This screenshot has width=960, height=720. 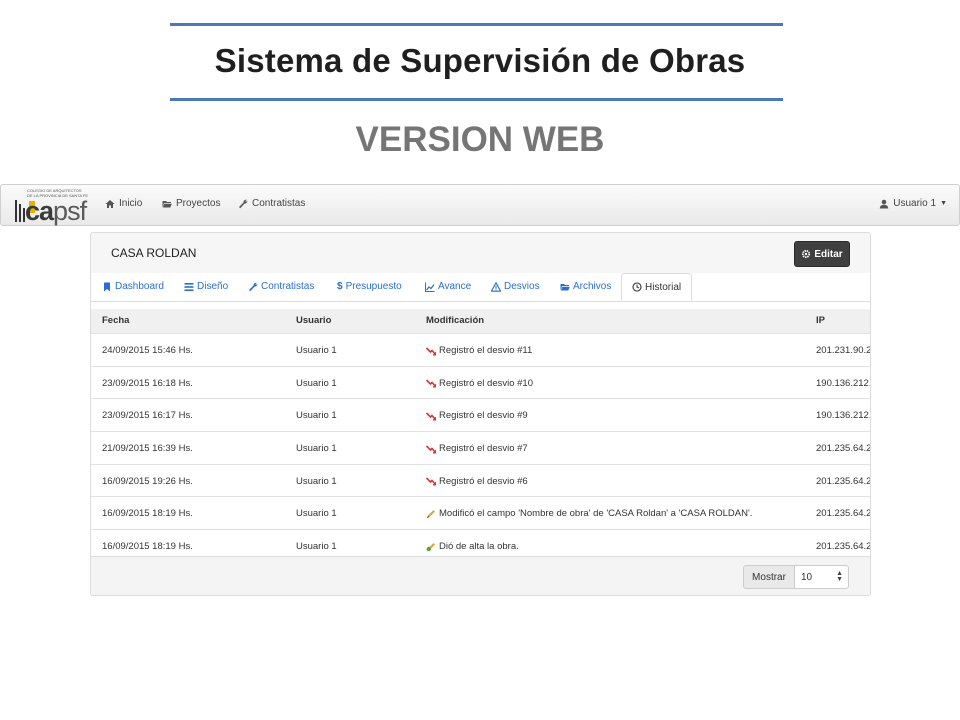 What do you see at coordinates (476, 99) in the screenshot?
I see `title-rule-bottom` at bounding box center [476, 99].